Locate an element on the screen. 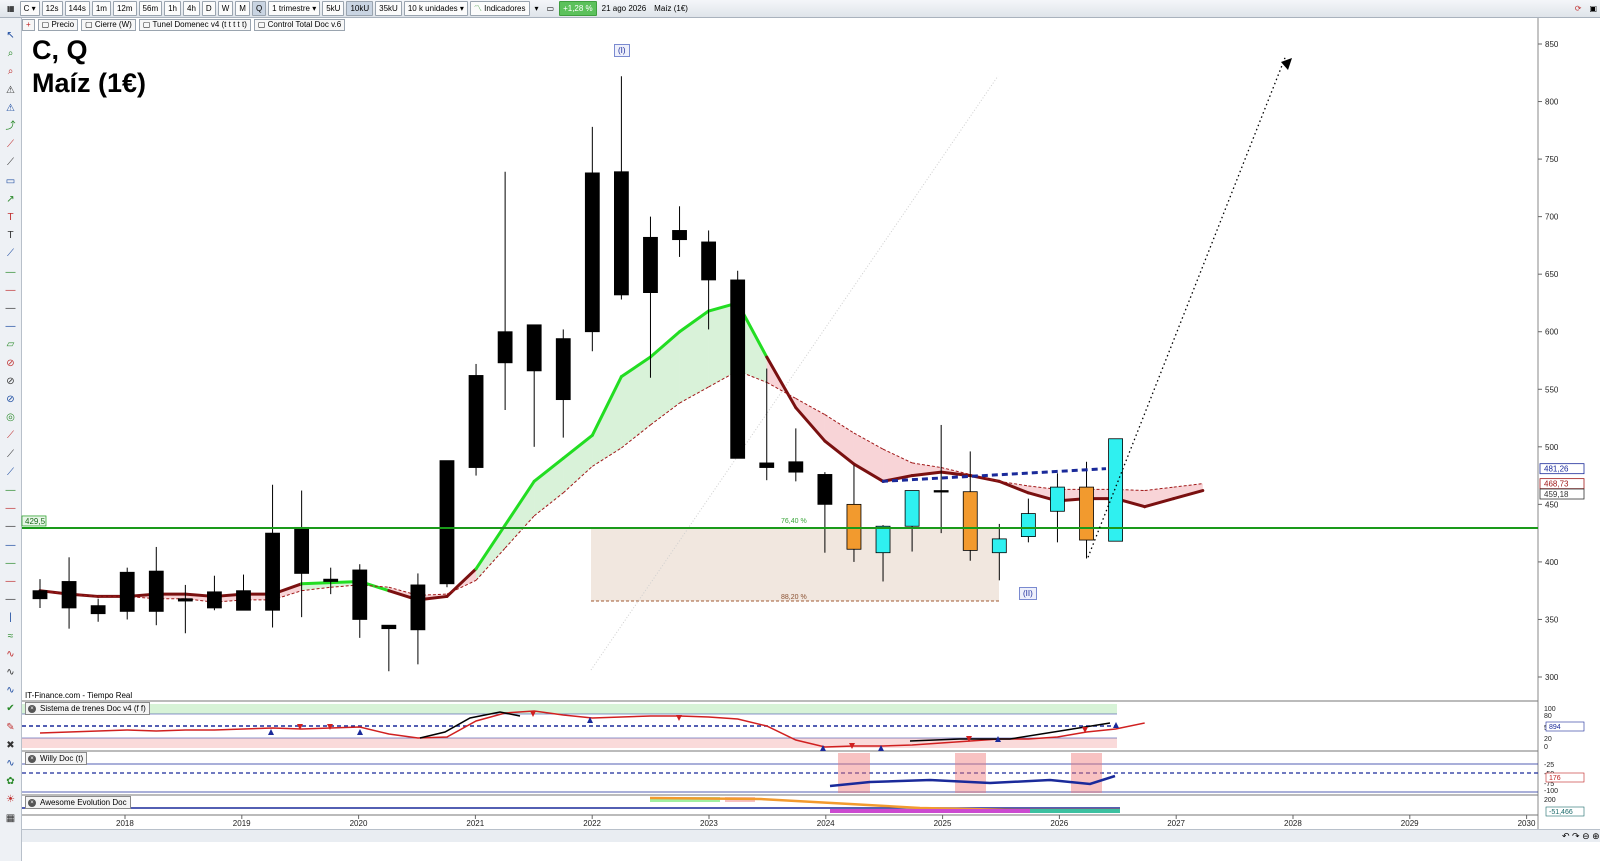 Image resolution: width=1600 pixels, height=861 pixels. unit-10kU: 10kU is located at coordinates (360, 8).